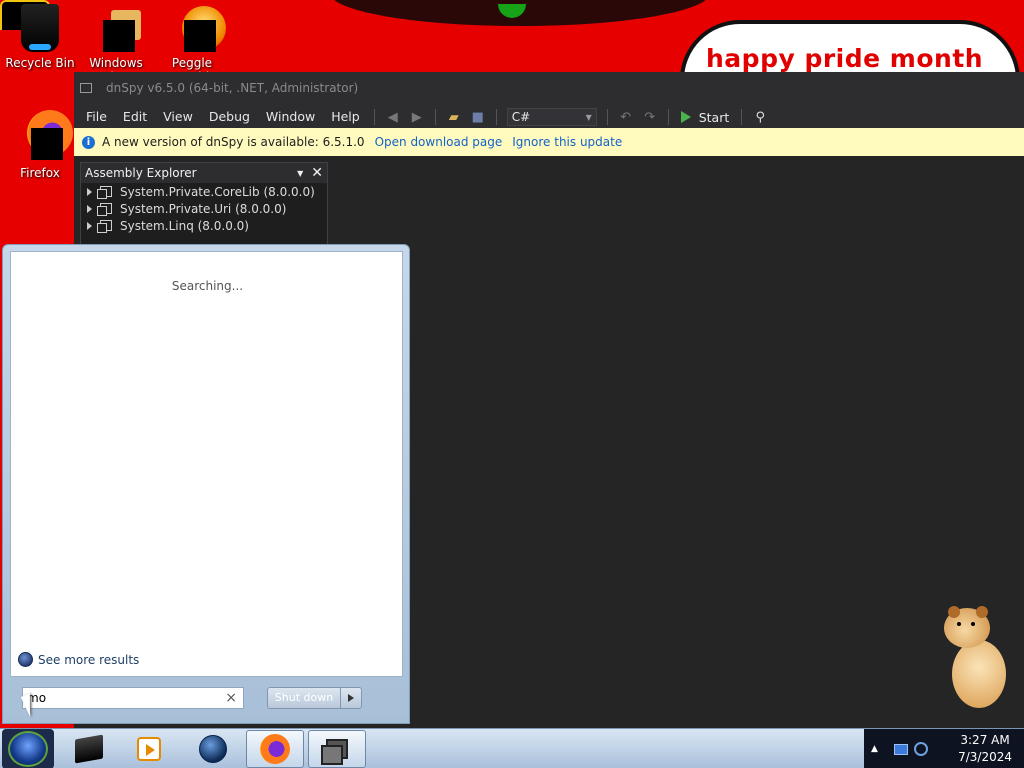 This screenshot has width=1024, height=768. I want to click on window-system-icon, so click(86, 88).